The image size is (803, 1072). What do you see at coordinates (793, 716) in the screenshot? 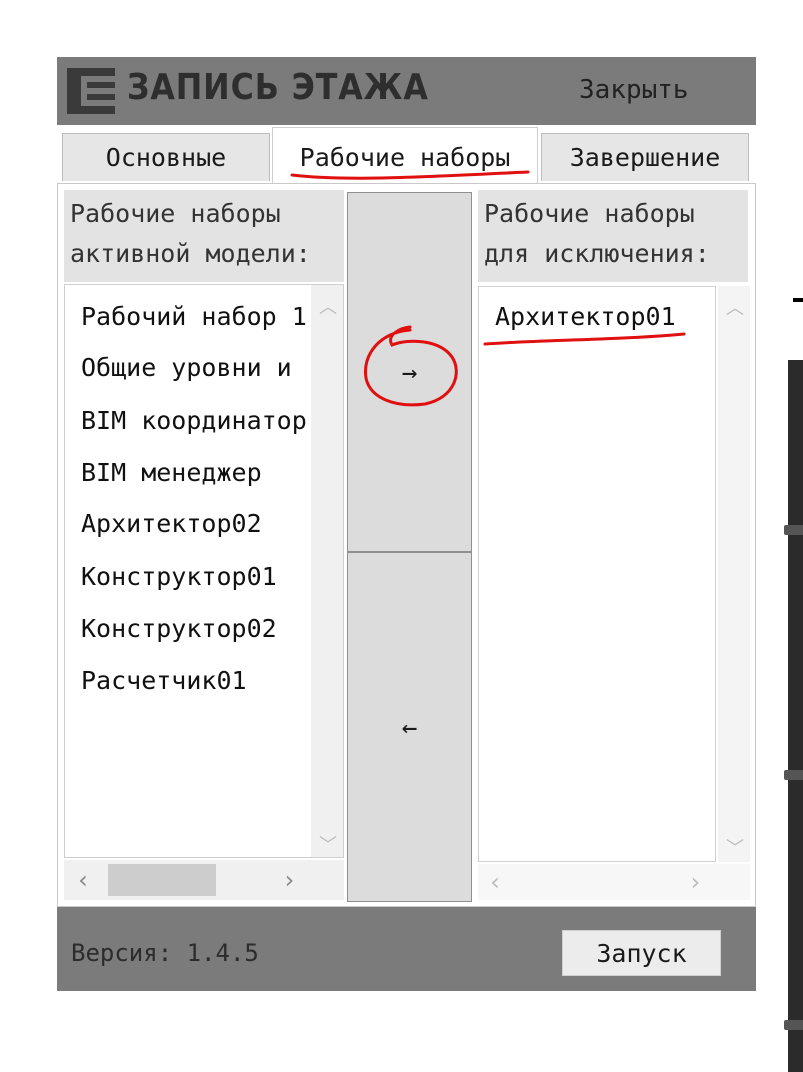
I see `background-beam` at bounding box center [793, 716].